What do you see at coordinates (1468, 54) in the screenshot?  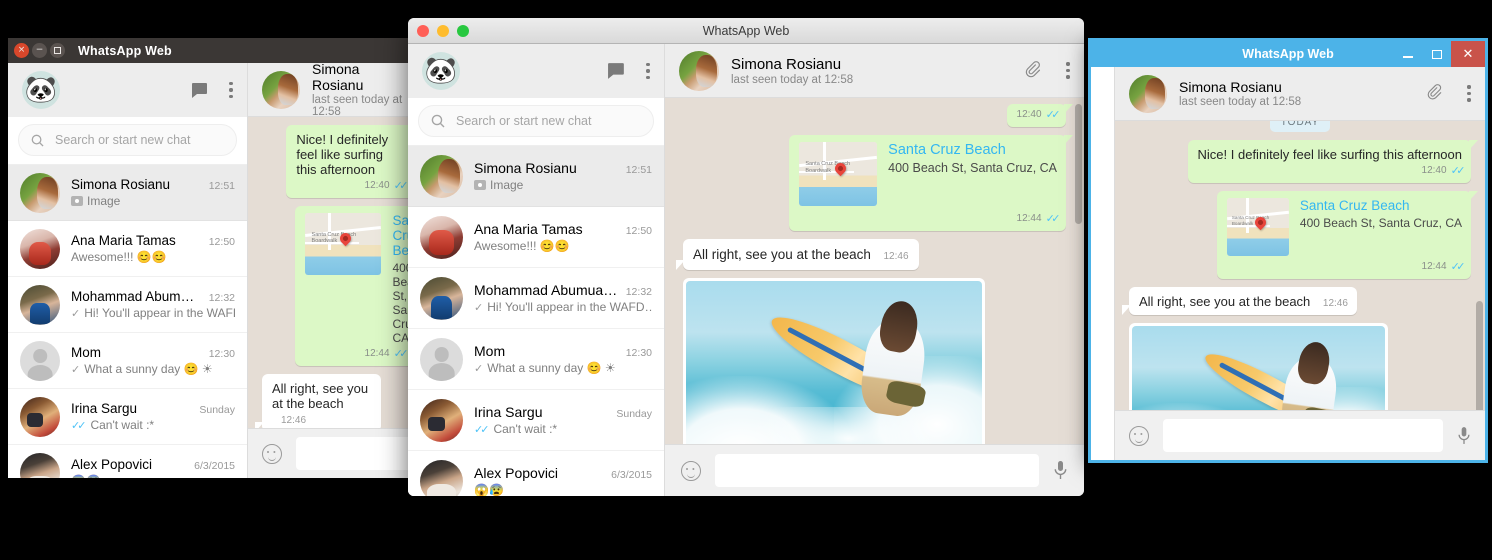 I see `windows-close-button: ✕` at bounding box center [1468, 54].